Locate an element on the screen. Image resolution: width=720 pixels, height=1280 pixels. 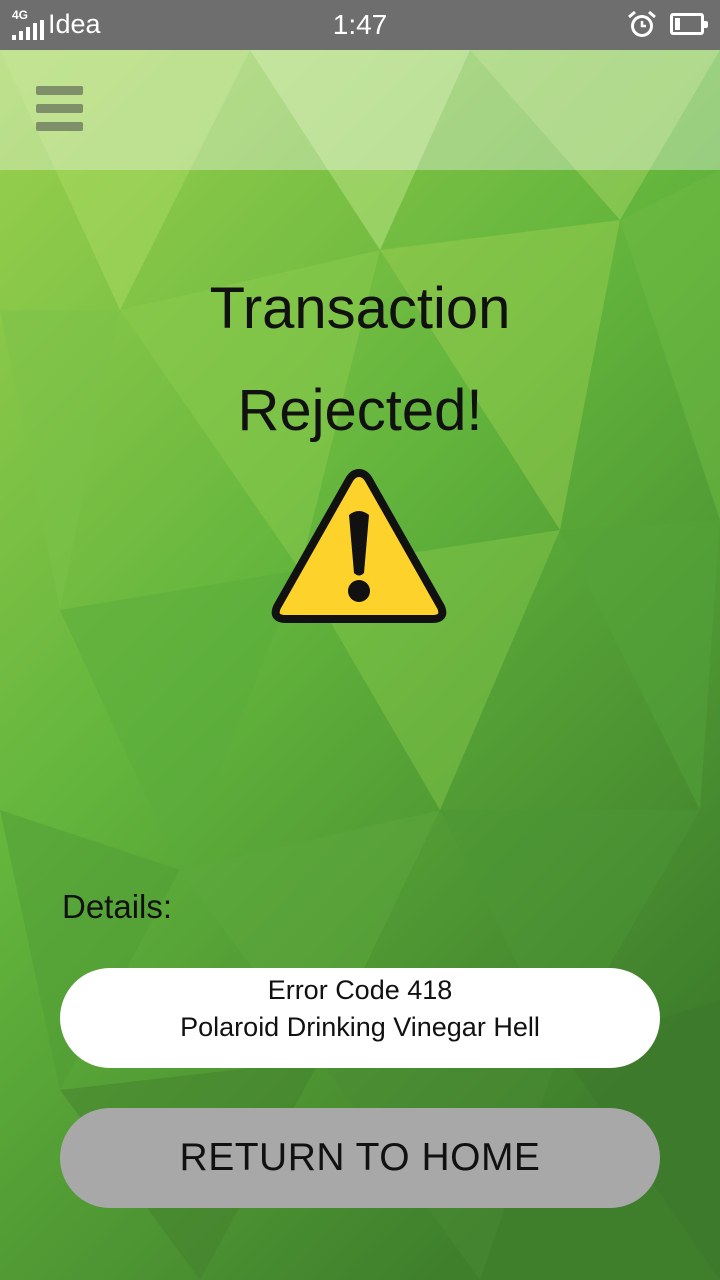
page-title-line2: Rejected! is located at coordinates (360, 410).